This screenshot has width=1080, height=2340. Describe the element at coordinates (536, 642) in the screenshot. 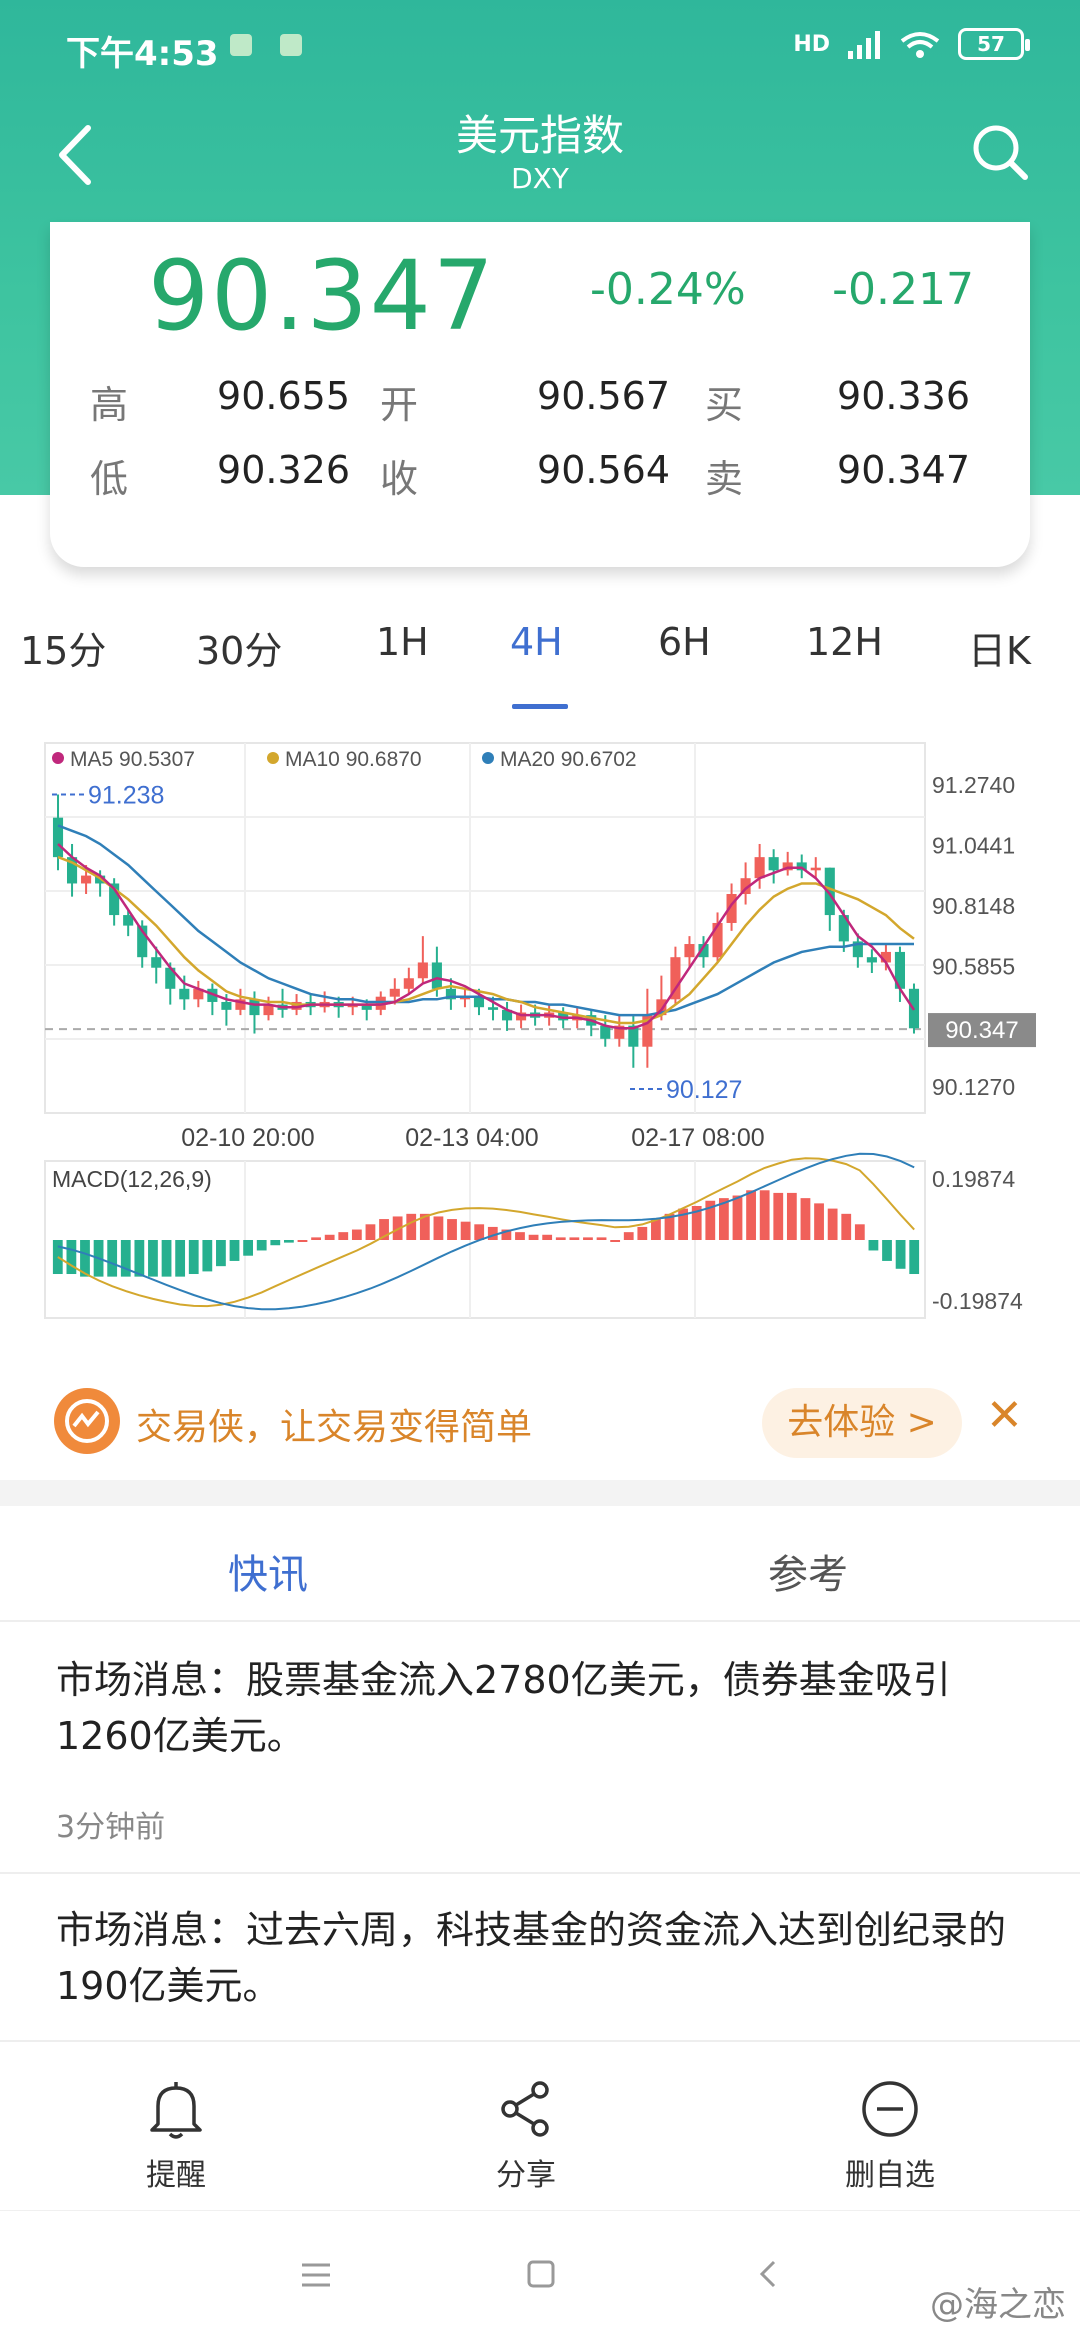

I see `tab-4h: 4H` at that location.